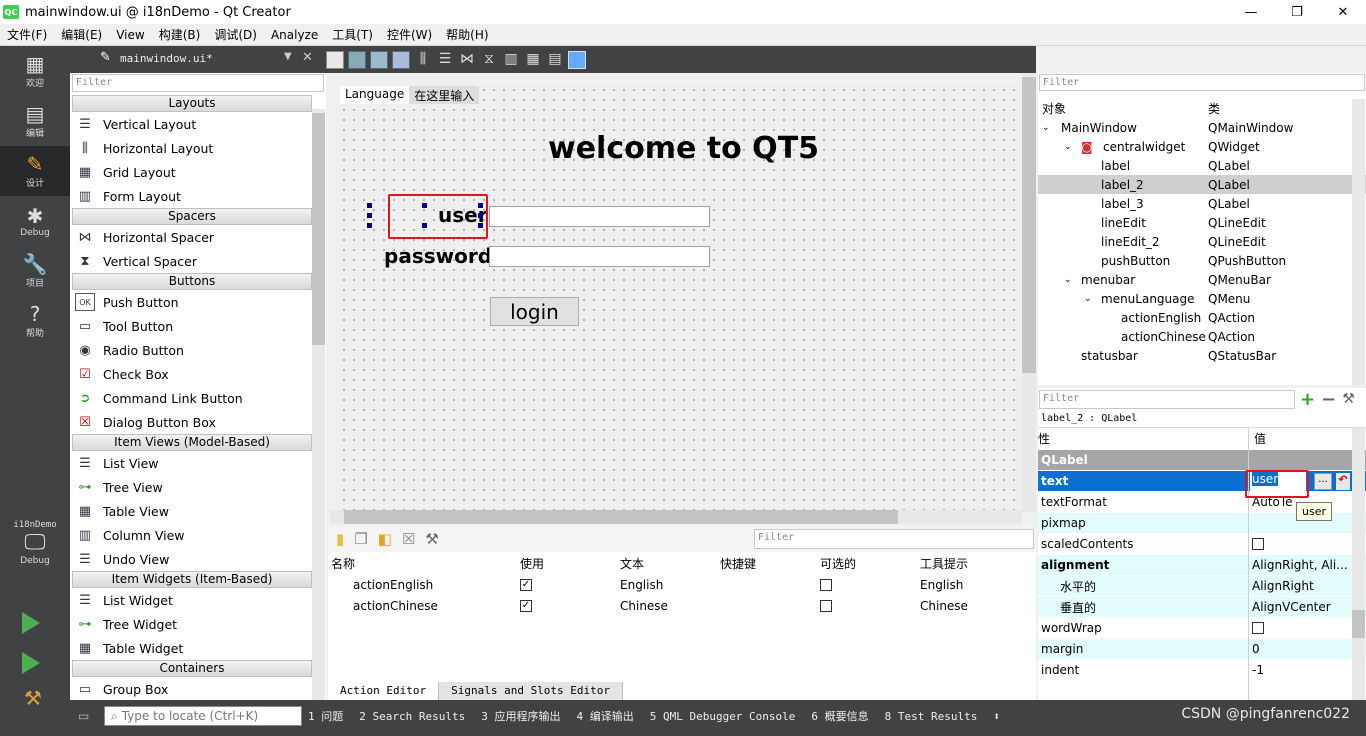 The image size is (1366, 736). What do you see at coordinates (1202, 670) in the screenshot?
I see `property-row-indent: indent -1` at bounding box center [1202, 670].